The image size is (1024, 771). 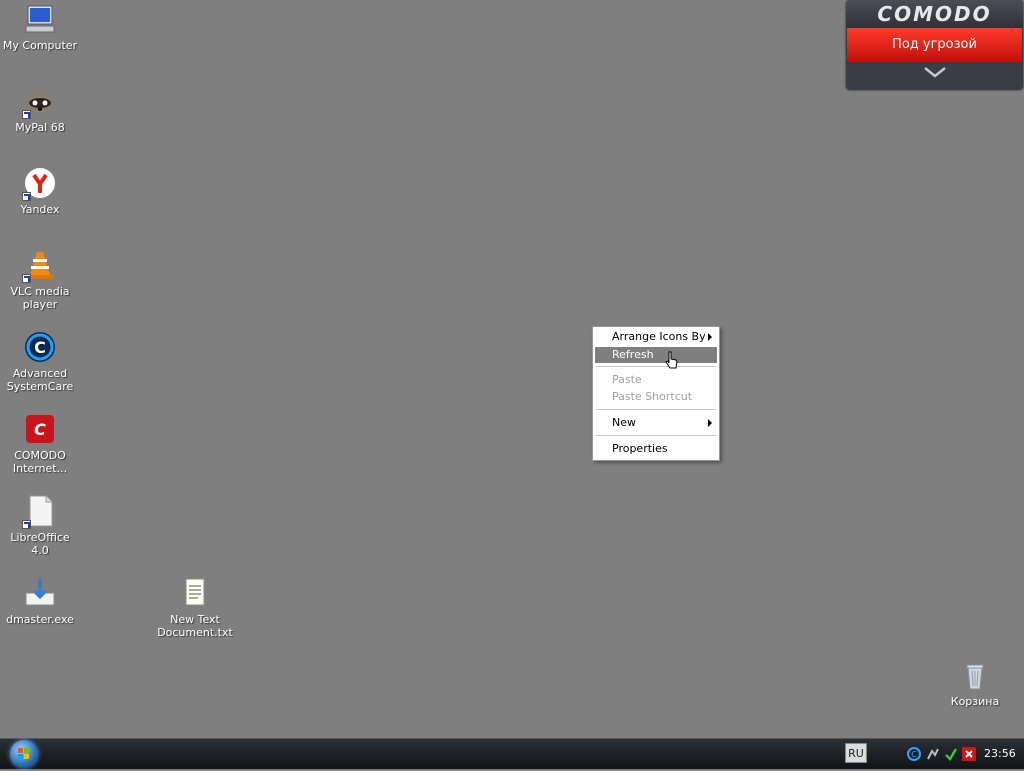 I want to click on menu-item-label: Paste Shortcut, so click(x=652, y=396).